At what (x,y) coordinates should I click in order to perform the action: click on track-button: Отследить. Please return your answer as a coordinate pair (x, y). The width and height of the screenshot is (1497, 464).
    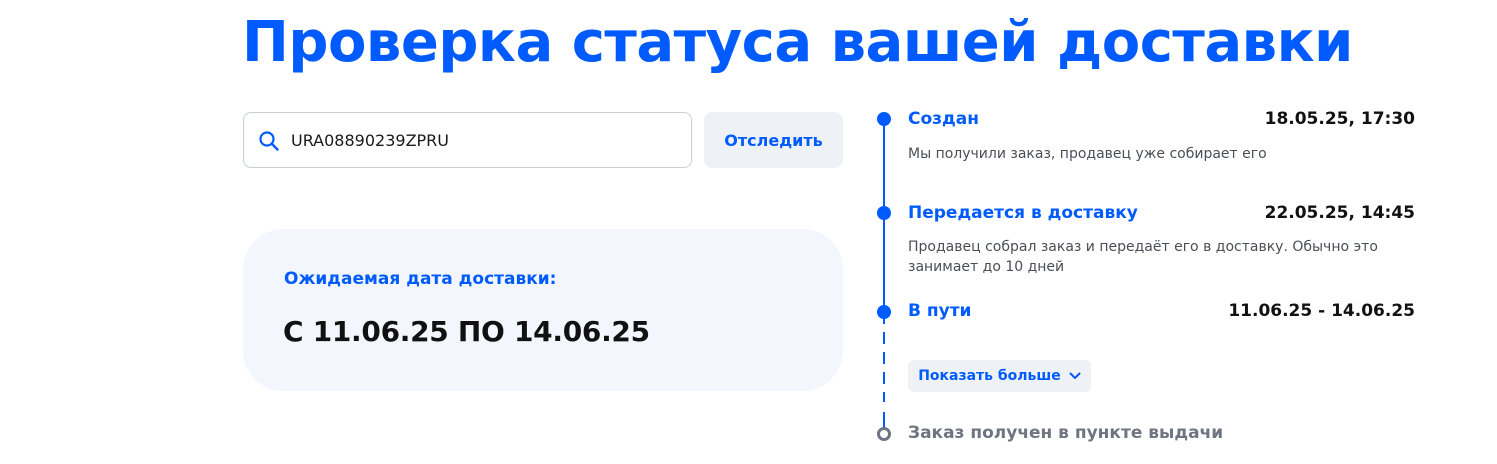
    Looking at the image, I should click on (773, 140).